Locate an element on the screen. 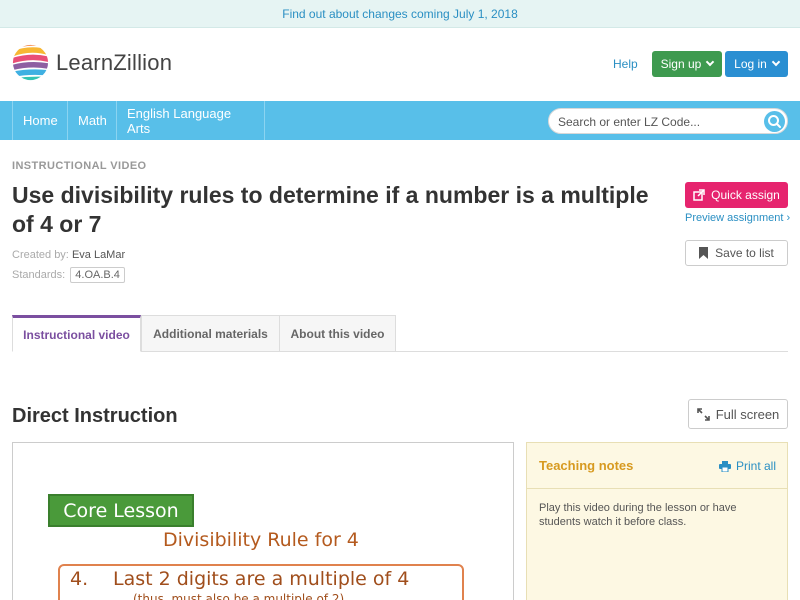  tab-label: Additional materials is located at coordinates (210, 333).